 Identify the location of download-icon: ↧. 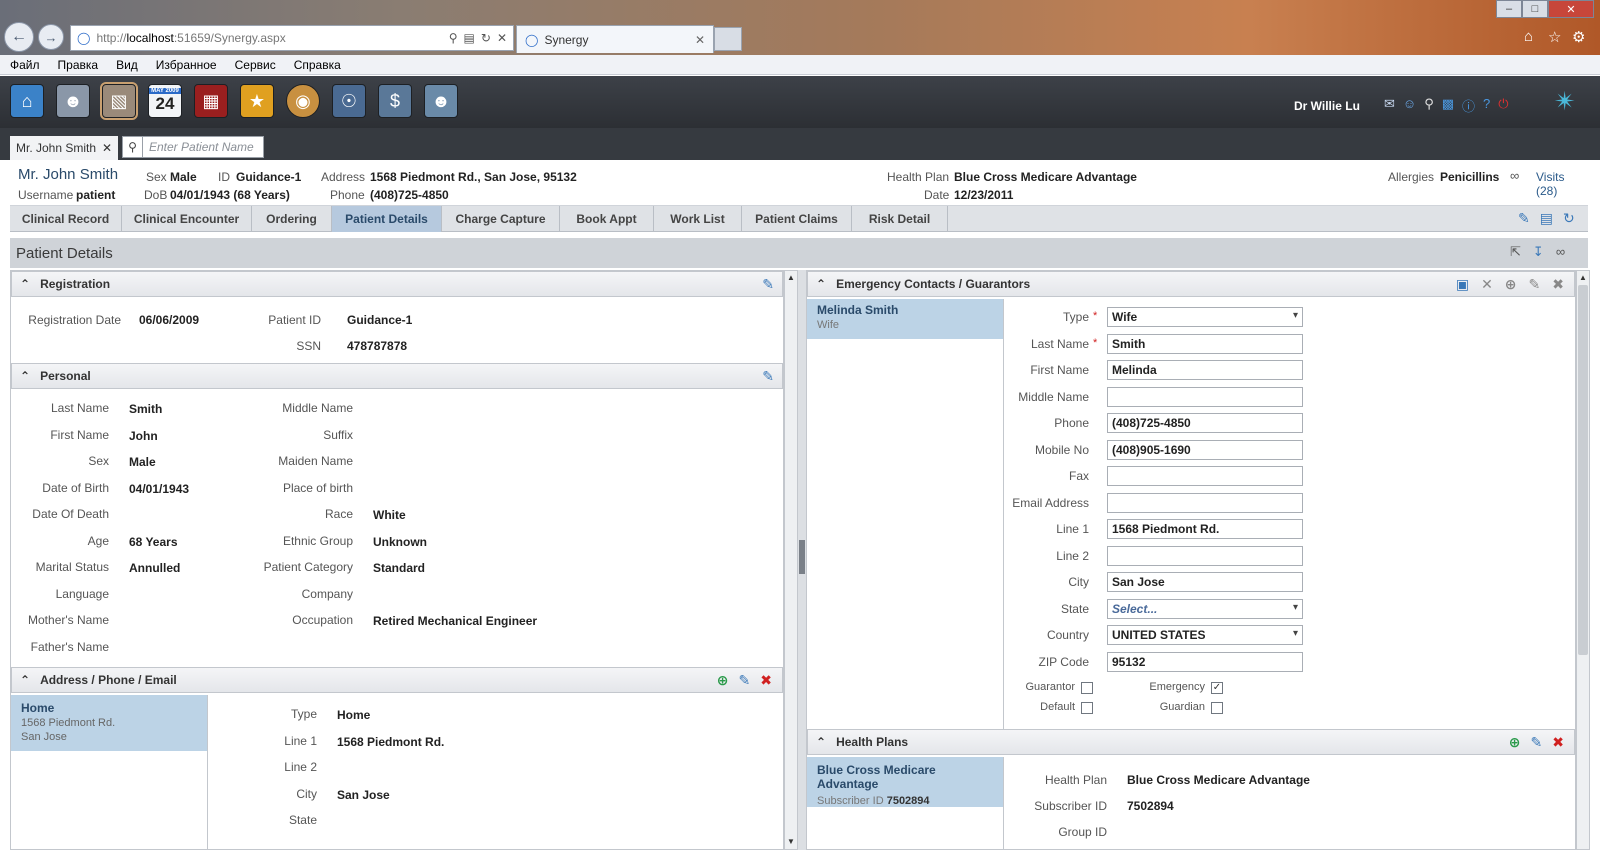
(1538, 252).